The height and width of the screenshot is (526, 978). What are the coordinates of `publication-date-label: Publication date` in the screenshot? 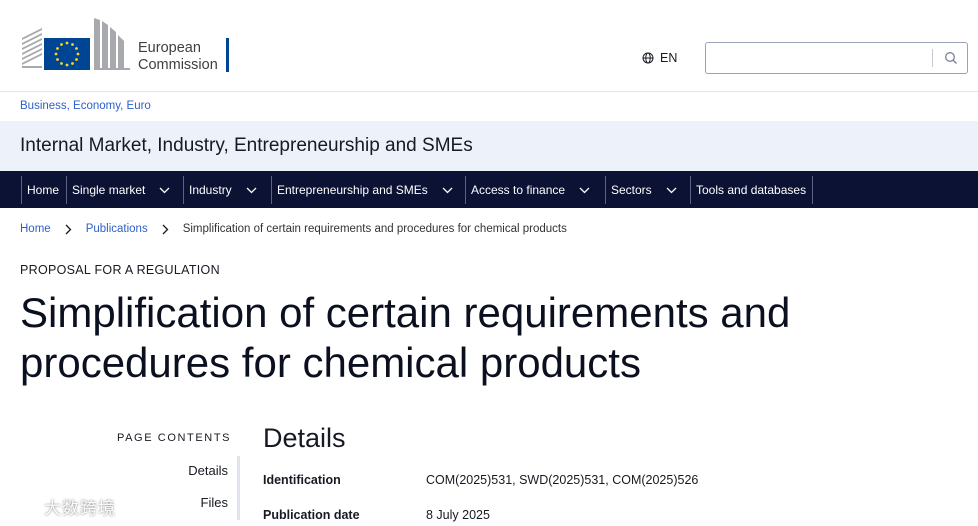 It's located at (311, 515).